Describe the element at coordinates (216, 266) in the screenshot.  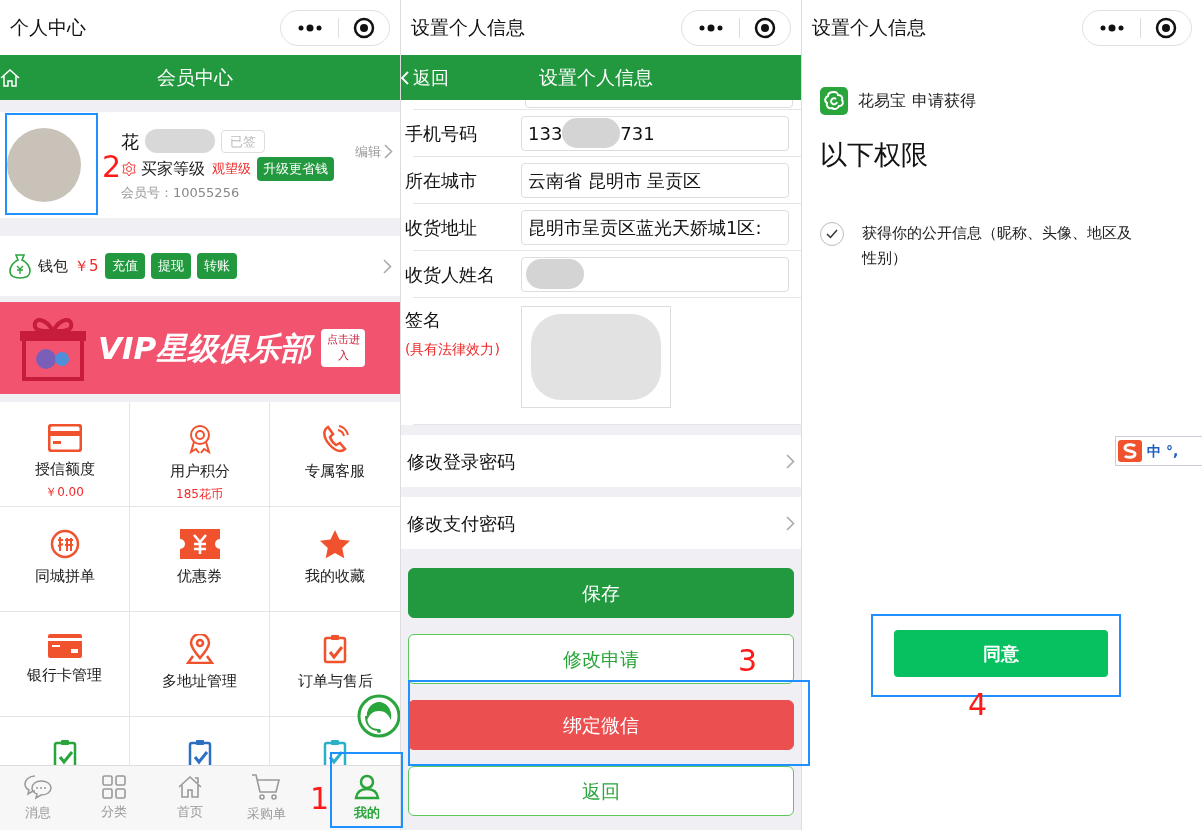
I see `wallet-action-button: 转账` at that location.